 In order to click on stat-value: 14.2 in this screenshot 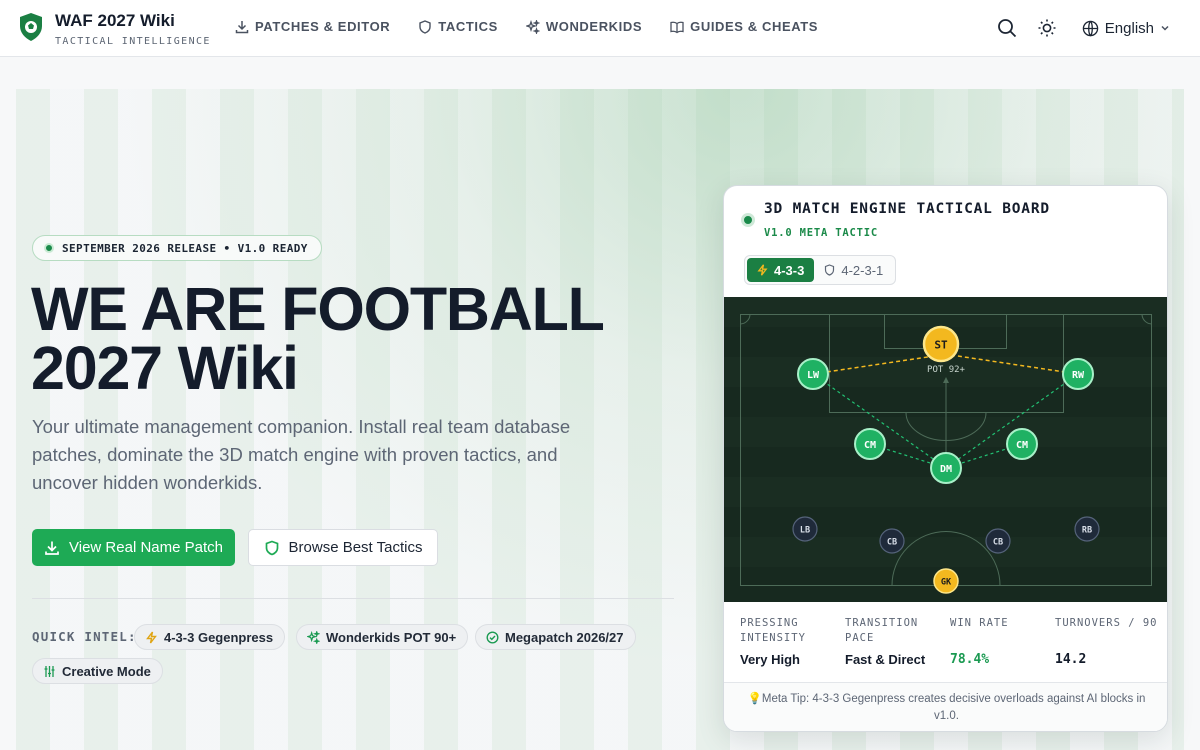, I will do `click(1071, 659)`.